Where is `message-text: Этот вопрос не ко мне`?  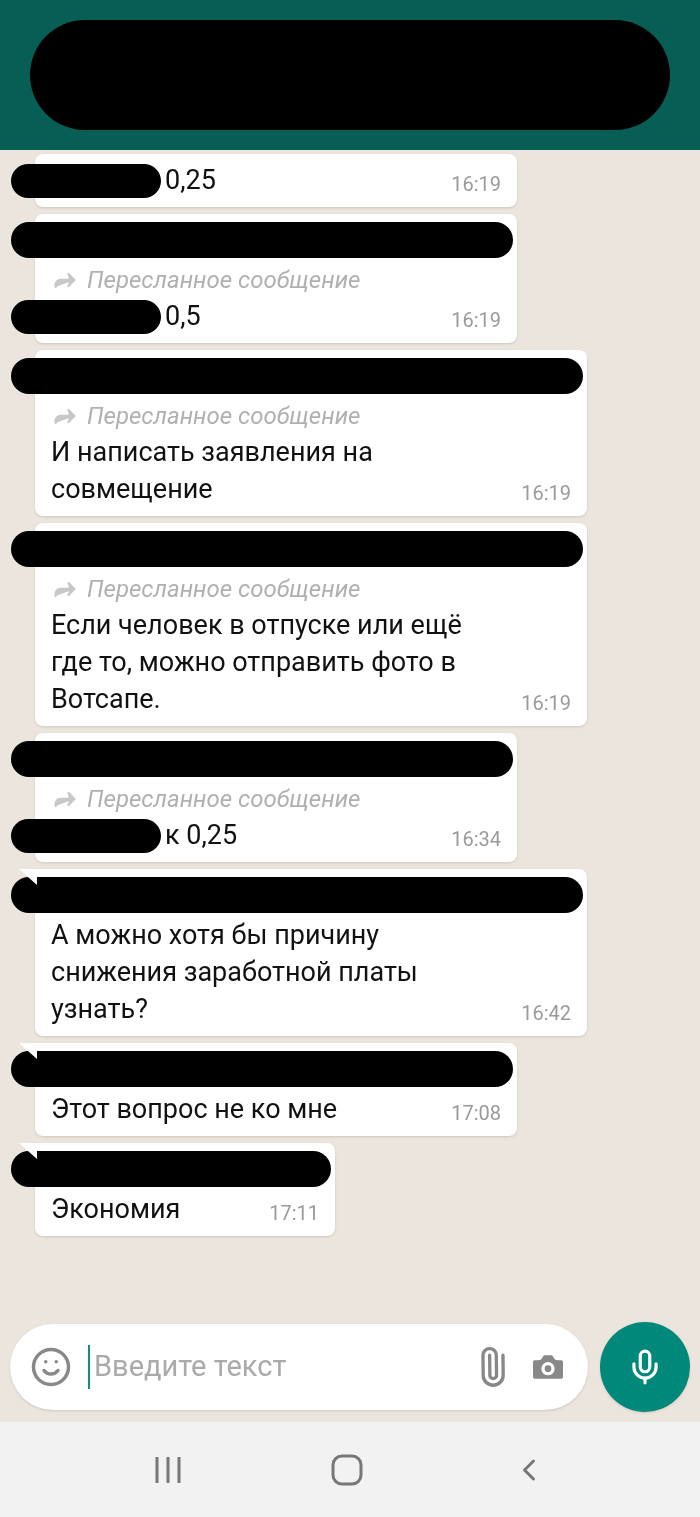
message-text: Этот вопрос не ко мне is located at coordinates (194, 1109).